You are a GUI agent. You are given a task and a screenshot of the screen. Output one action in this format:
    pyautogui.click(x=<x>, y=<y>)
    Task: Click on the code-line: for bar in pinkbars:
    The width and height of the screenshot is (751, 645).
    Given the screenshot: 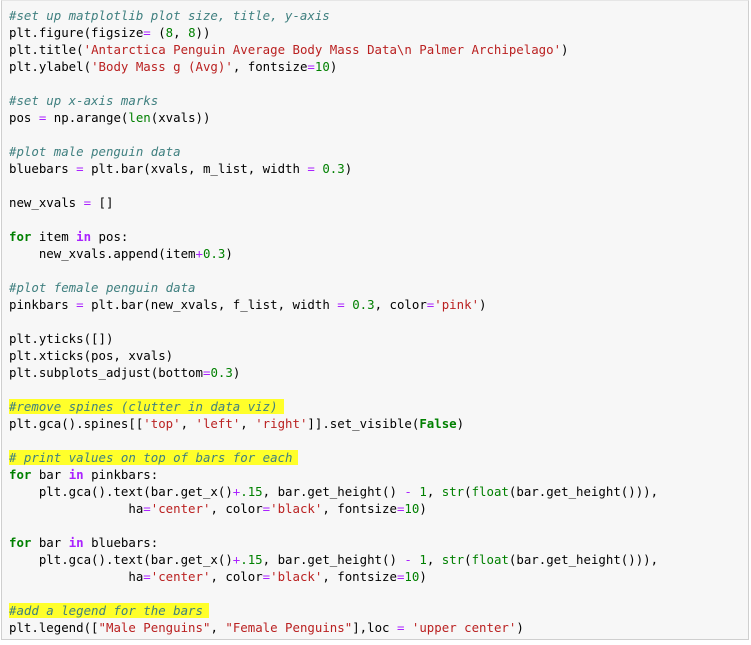 What is the action you would take?
    pyautogui.click(x=333, y=474)
    